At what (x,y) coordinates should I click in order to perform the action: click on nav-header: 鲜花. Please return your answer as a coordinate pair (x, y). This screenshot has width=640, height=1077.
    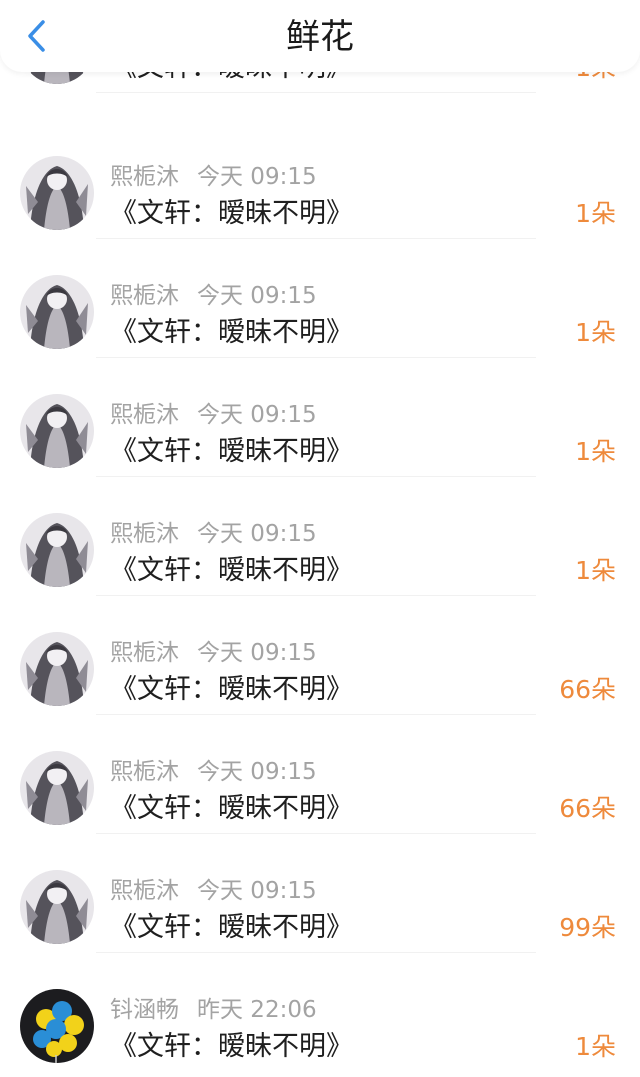
    Looking at the image, I should click on (320, 36).